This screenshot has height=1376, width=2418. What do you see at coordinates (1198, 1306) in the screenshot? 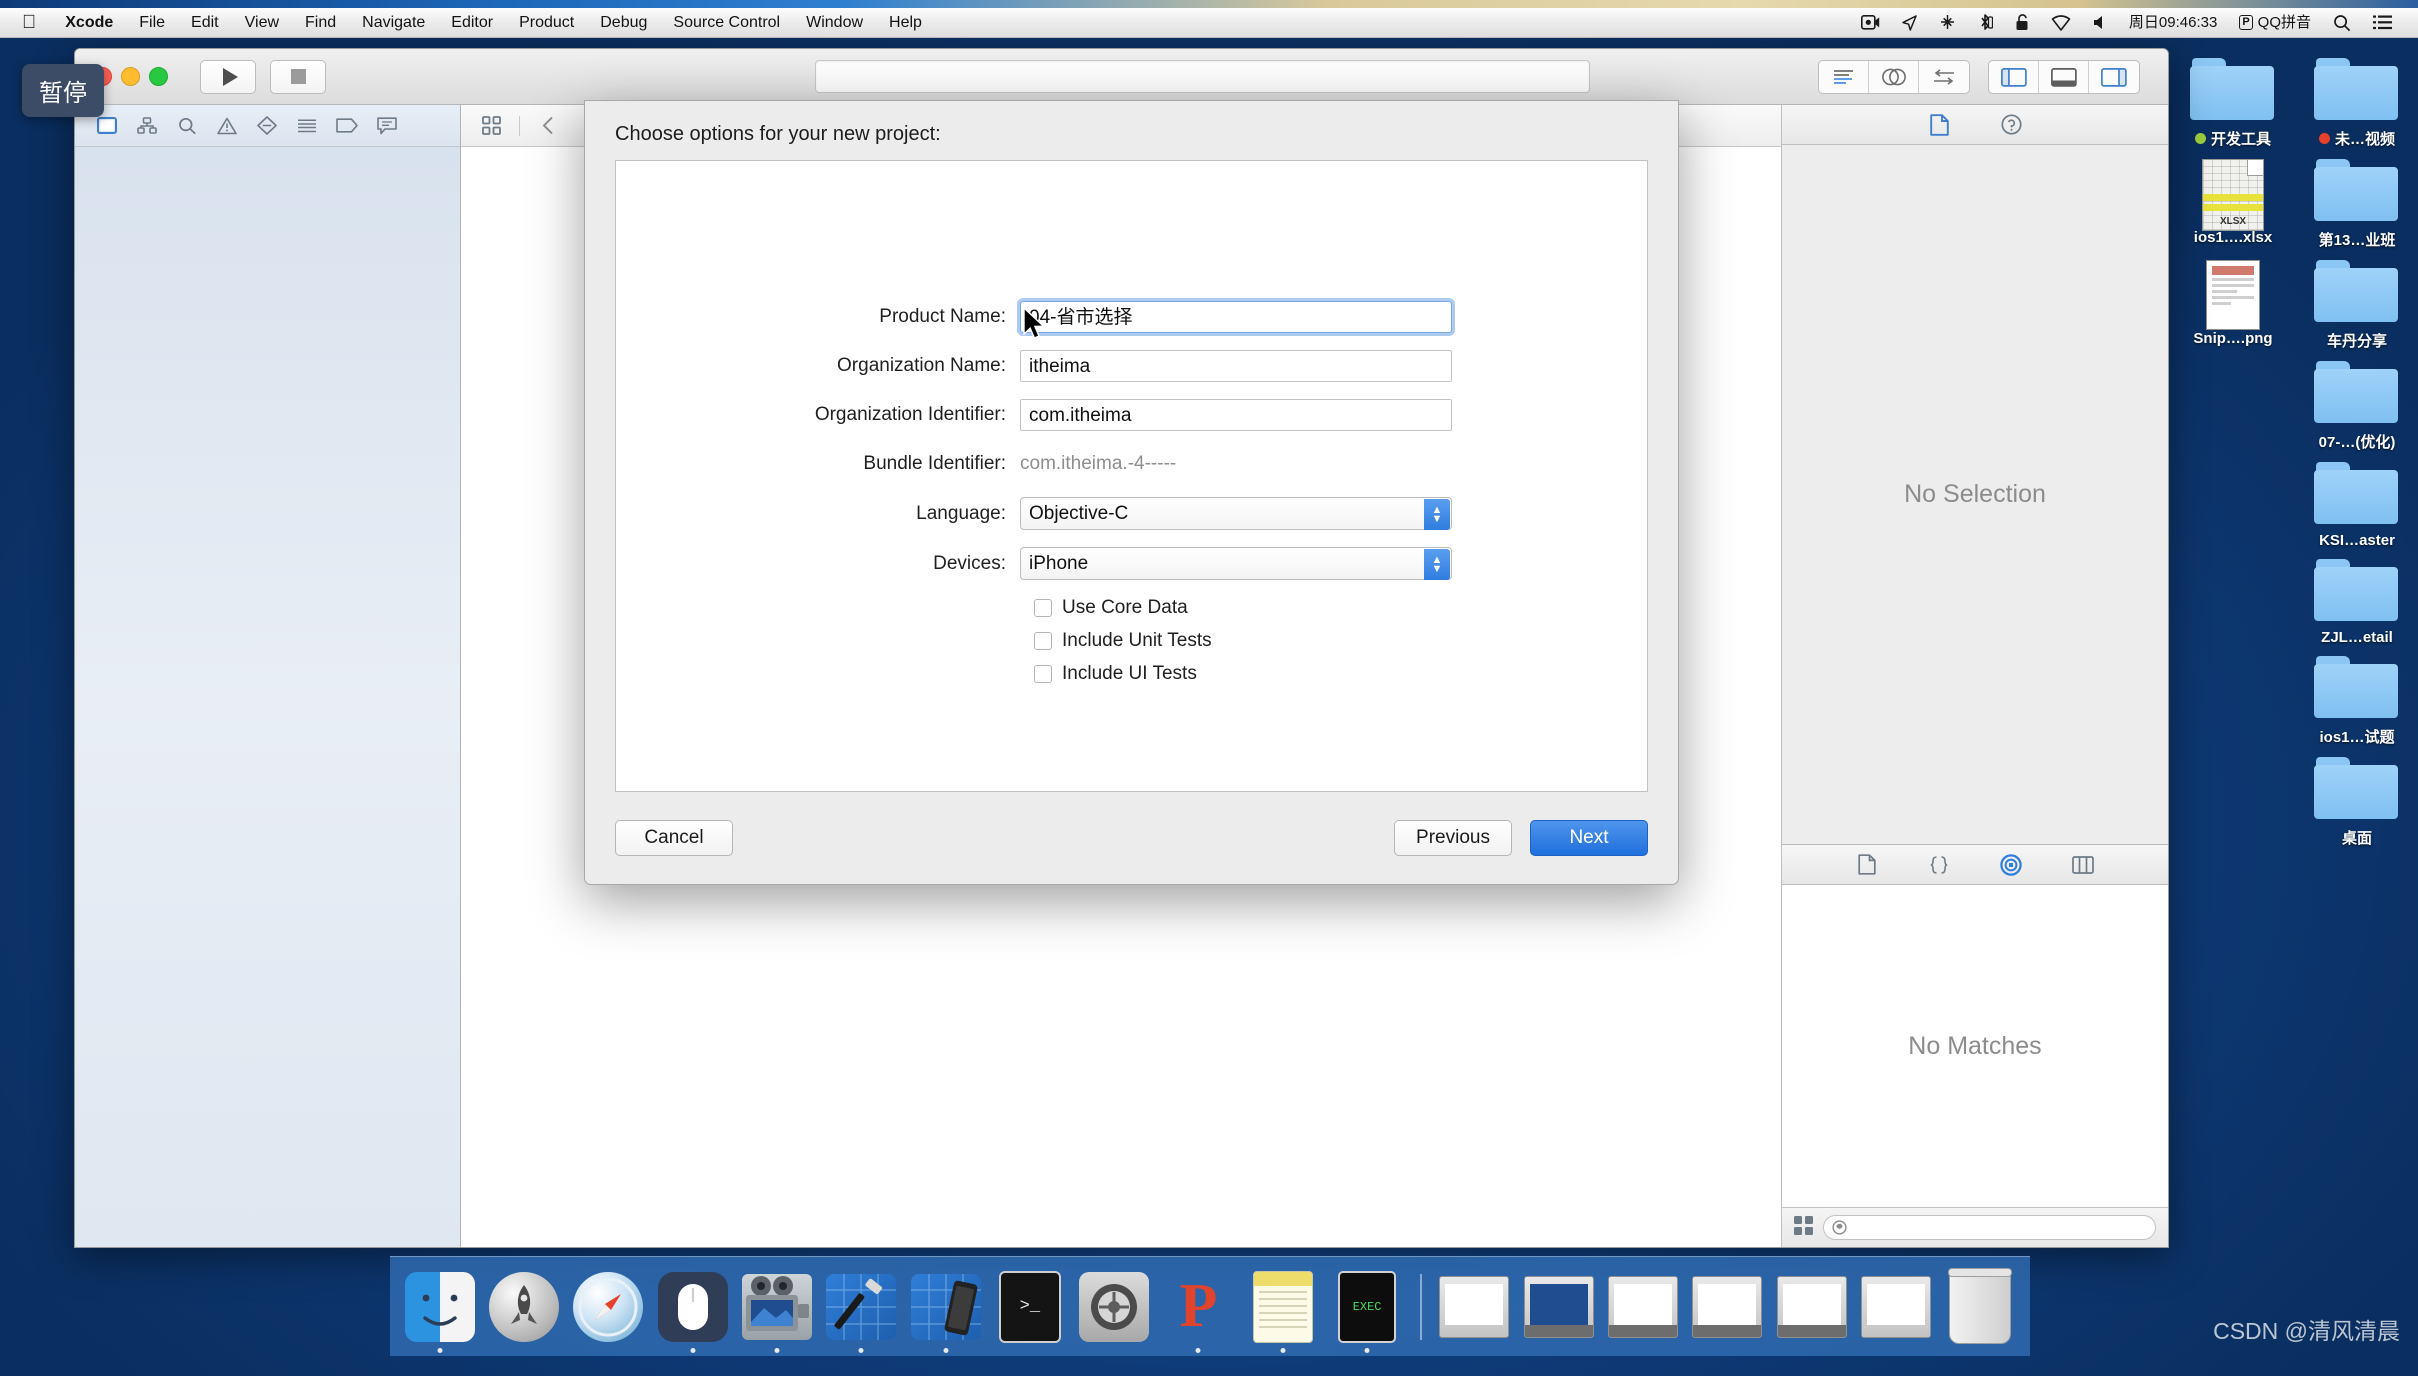
I see `powerpoint-icon: P` at bounding box center [1198, 1306].